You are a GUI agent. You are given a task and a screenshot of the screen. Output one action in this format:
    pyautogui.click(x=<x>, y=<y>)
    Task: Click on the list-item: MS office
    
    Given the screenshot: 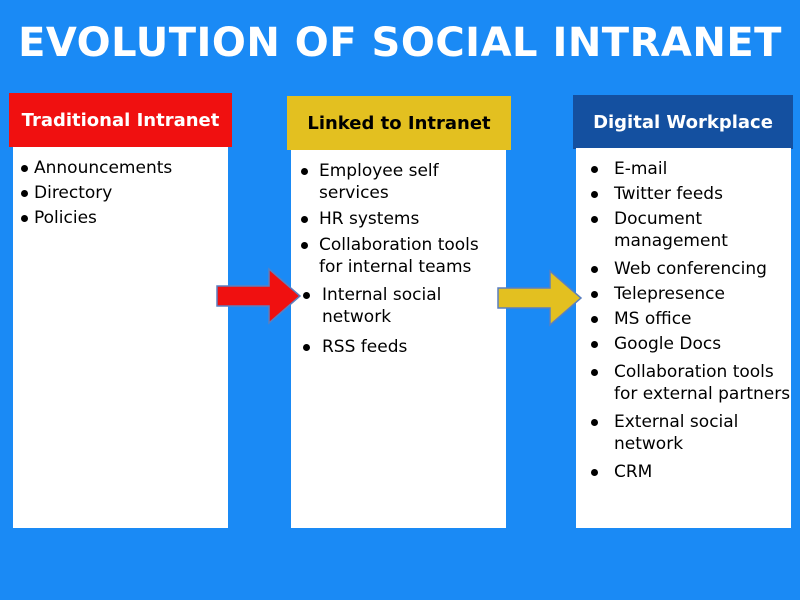 What is the action you would take?
    pyautogui.click(x=683, y=319)
    